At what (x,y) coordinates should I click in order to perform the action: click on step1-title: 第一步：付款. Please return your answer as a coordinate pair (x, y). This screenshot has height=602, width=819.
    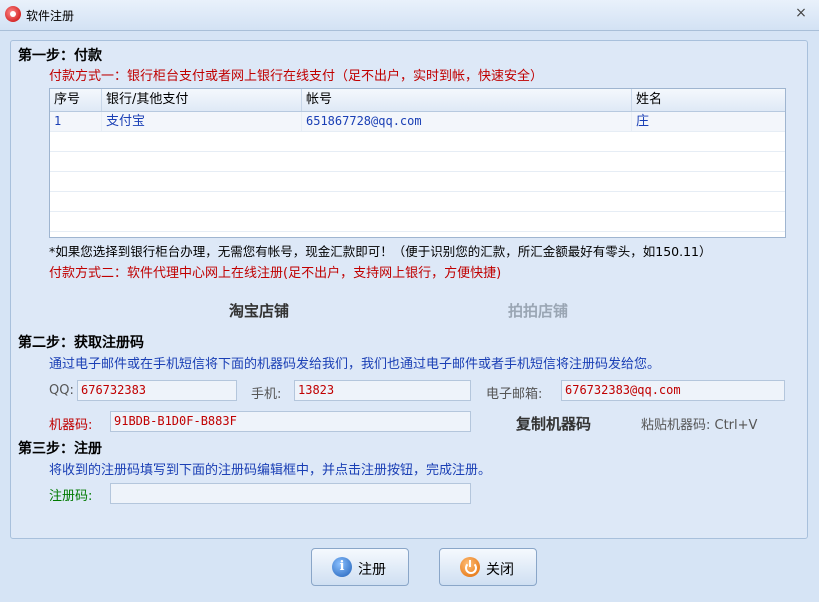
    Looking at the image, I should click on (60, 56).